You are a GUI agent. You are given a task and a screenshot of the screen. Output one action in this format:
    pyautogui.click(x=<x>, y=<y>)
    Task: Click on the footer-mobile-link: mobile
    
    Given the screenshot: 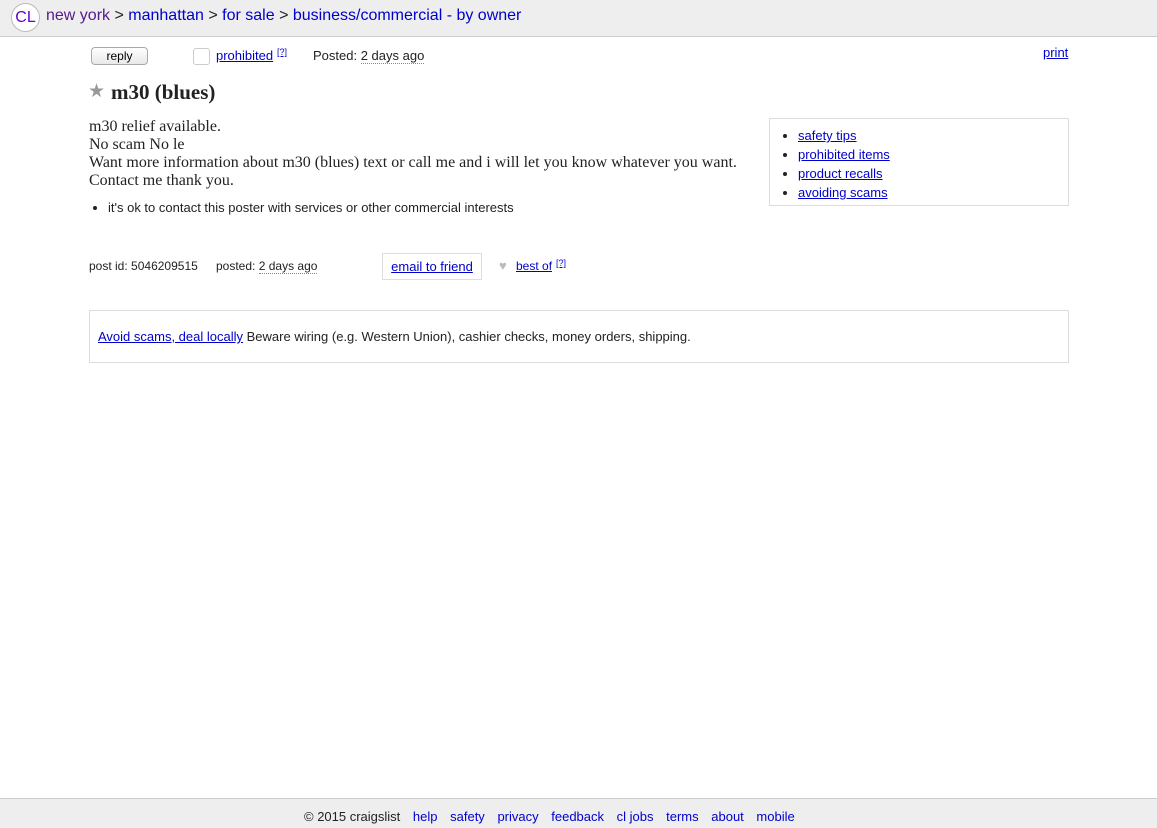 What is the action you would take?
    pyautogui.click(x=775, y=816)
    